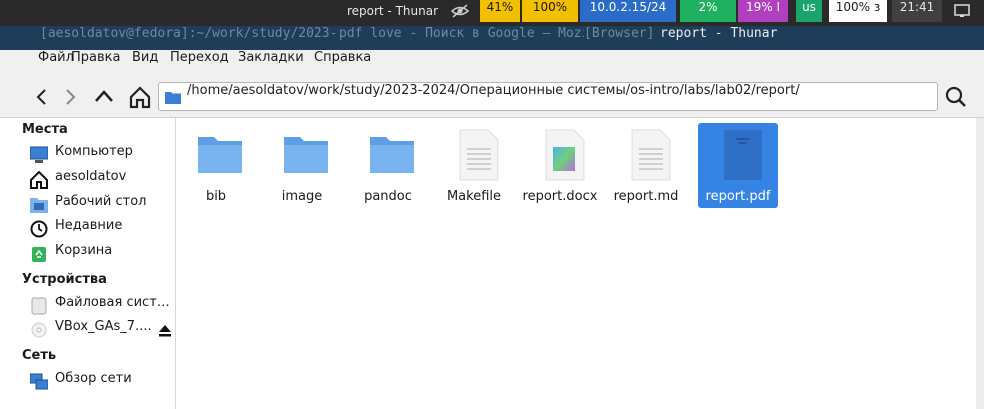 The image size is (984, 409). Describe the element at coordinates (500, 11) in the screenshot. I see `cpu-load-indicator: 41%` at that location.